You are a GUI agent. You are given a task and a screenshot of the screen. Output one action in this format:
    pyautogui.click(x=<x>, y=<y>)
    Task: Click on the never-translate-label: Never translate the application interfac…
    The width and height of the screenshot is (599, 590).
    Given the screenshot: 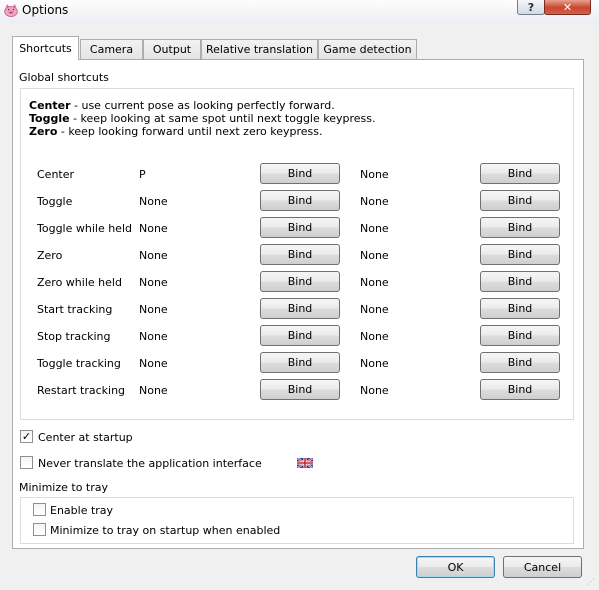 What is the action you would take?
    pyautogui.click(x=150, y=463)
    